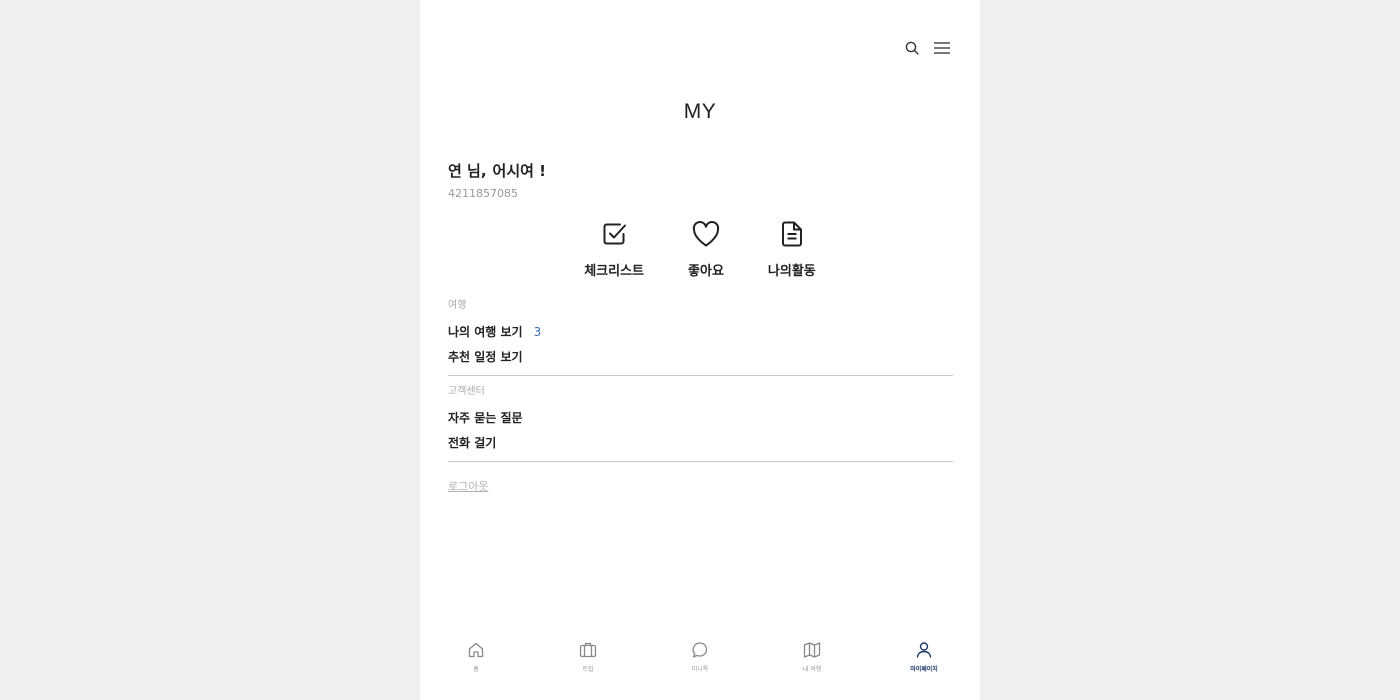  What do you see at coordinates (476, 652) in the screenshot?
I see `home-icon` at bounding box center [476, 652].